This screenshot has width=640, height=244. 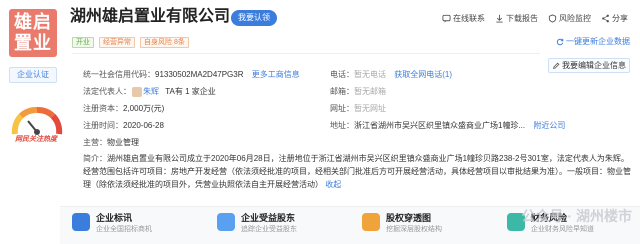 I want to click on abnormal-badge: 经营异常, so click(x=117, y=42).